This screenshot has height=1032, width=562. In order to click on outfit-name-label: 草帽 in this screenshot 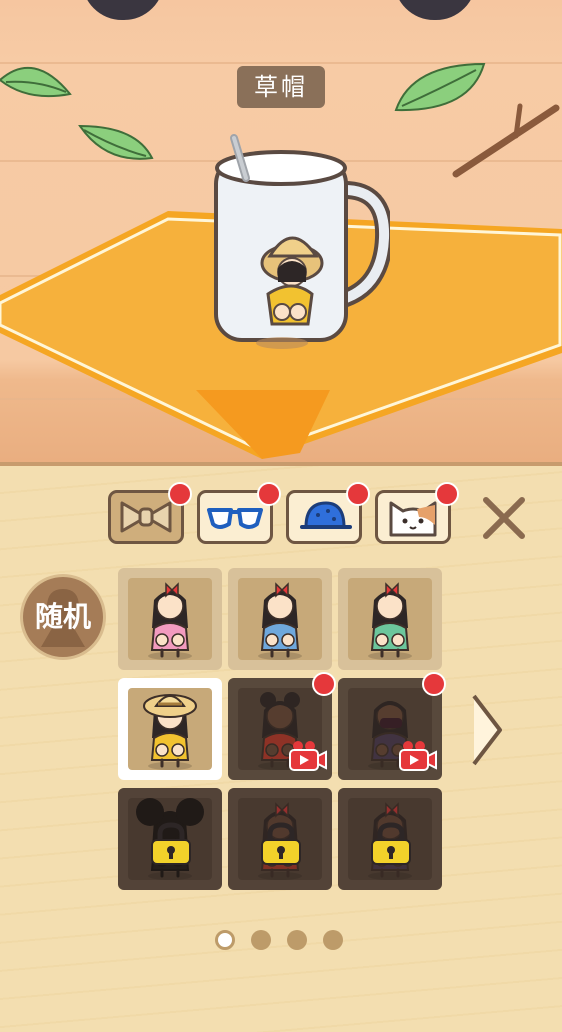, I will do `click(281, 87)`.